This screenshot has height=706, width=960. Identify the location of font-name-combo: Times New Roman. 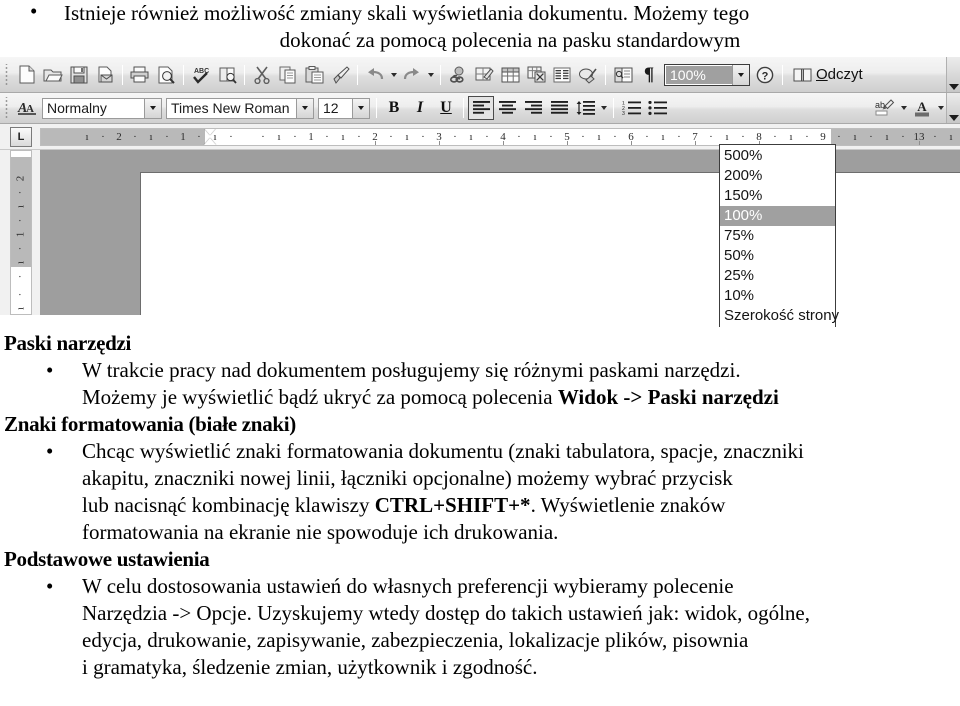
(240, 108).